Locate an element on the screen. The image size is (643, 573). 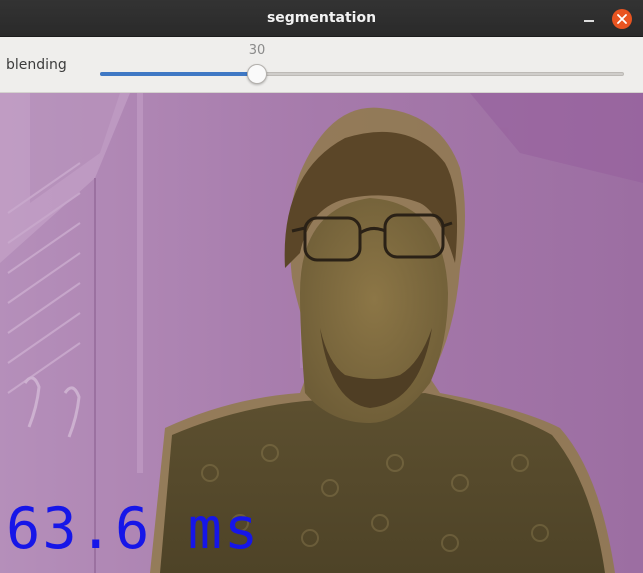
minimize-icon is located at coordinates (589, 21).